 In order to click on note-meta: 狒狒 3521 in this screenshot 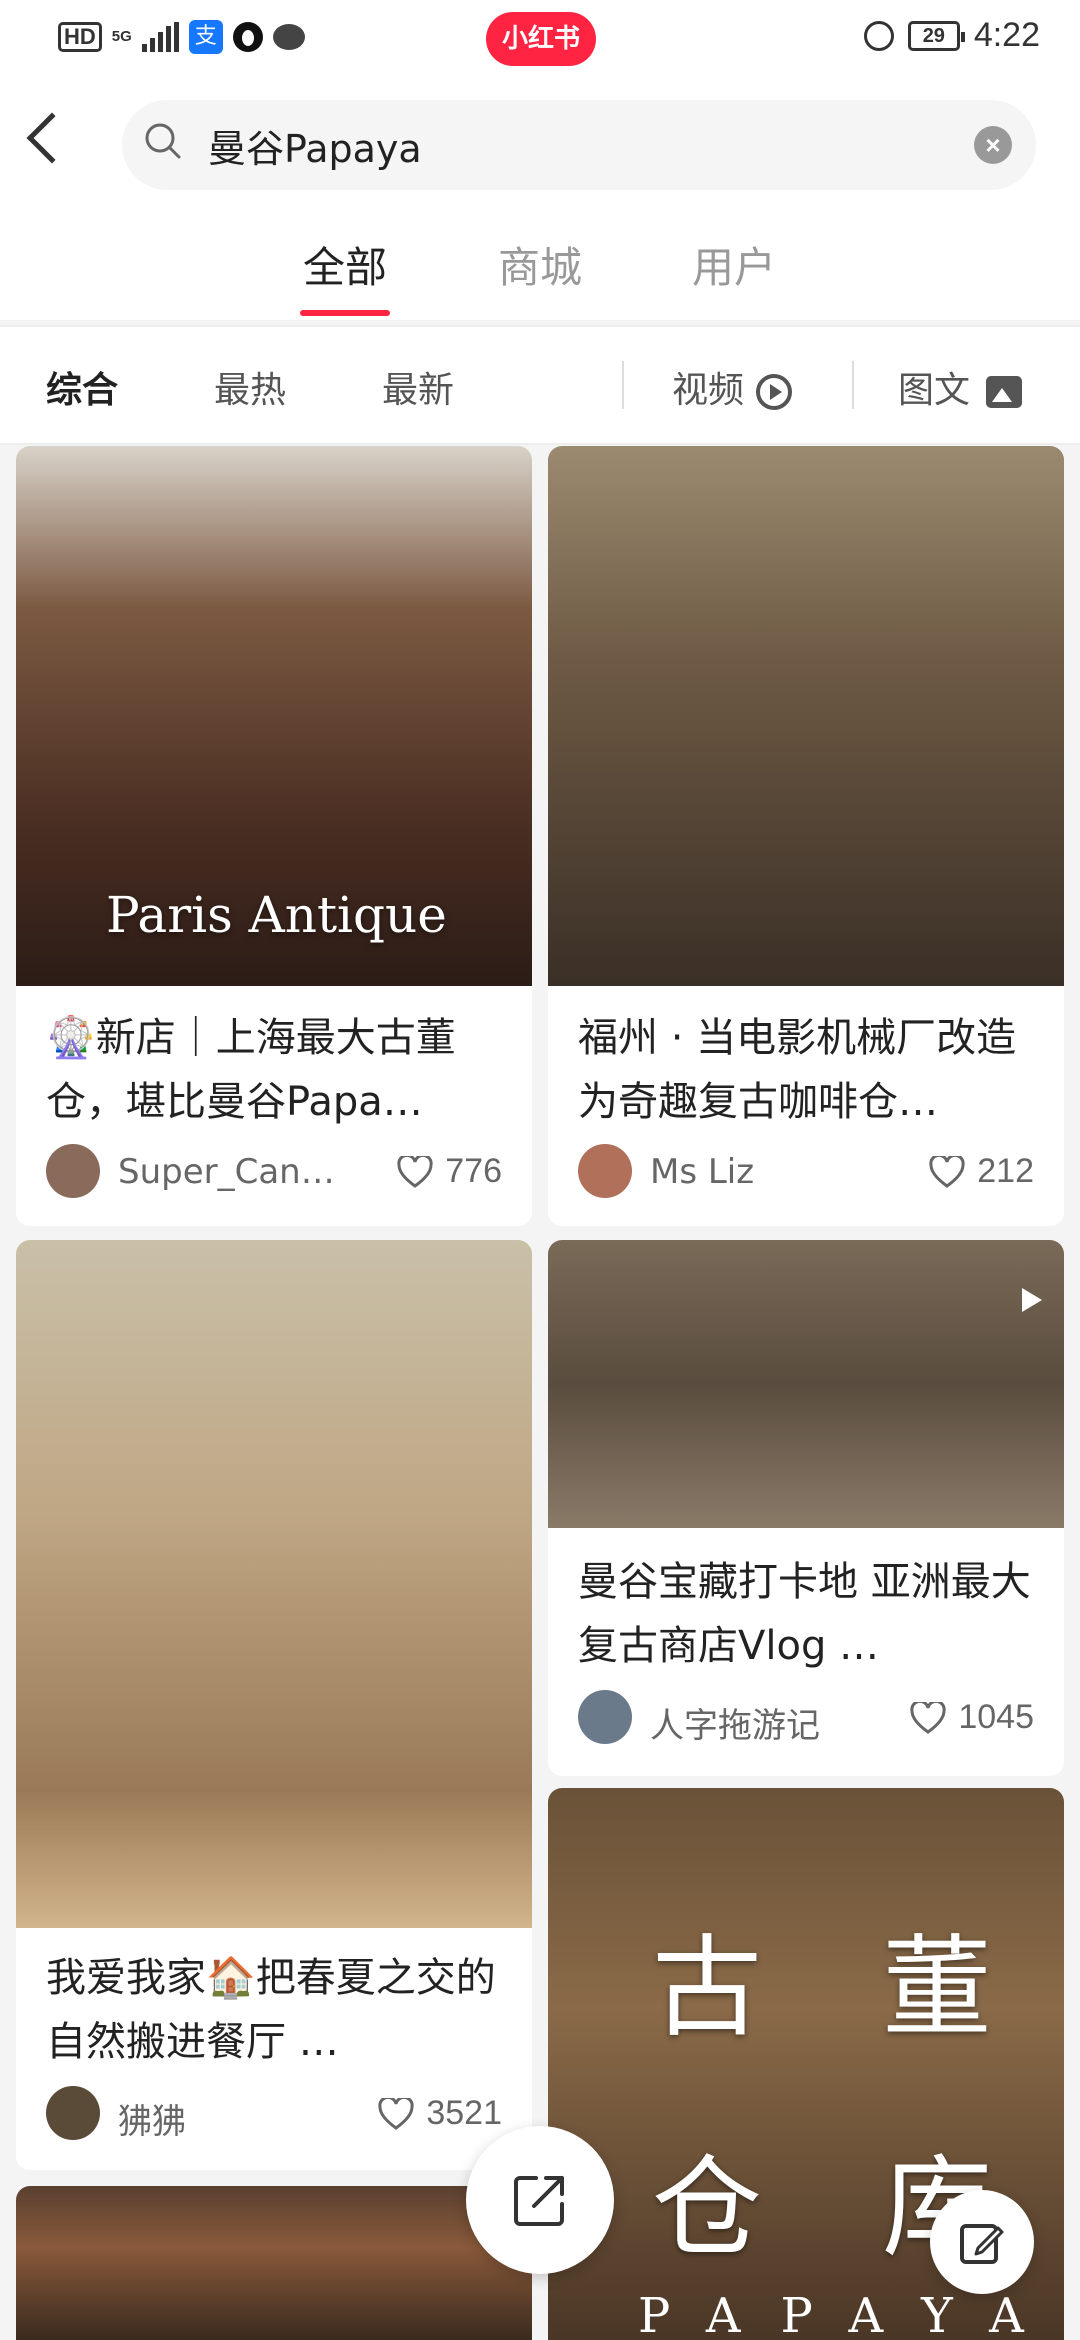, I will do `click(274, 2114)`.